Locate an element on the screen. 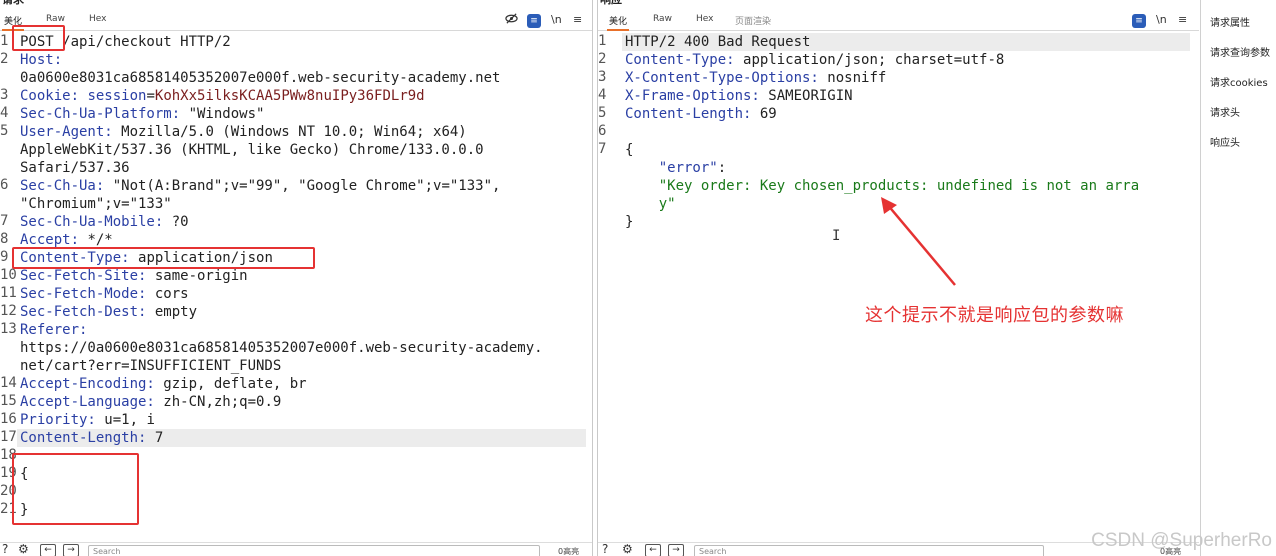  annotation-text: 这个提示不就是响应包的参数嘛 is located at coordinates (994, 315).